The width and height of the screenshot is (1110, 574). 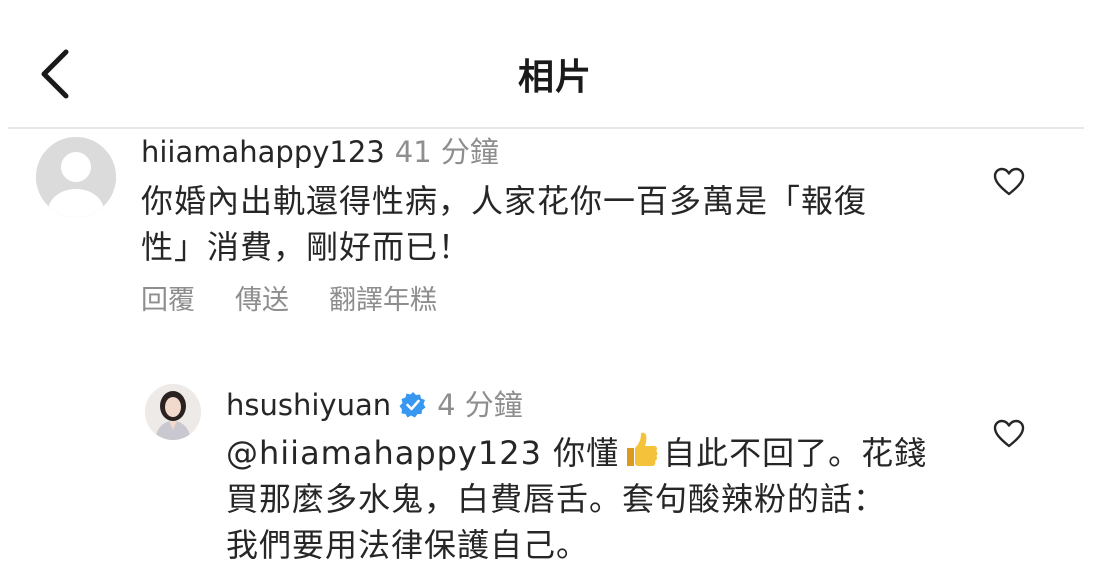 What do you see at coordinates (554, 77) in the screenshot?
I see `page-title: 相片` at bounding box center [554, 77].